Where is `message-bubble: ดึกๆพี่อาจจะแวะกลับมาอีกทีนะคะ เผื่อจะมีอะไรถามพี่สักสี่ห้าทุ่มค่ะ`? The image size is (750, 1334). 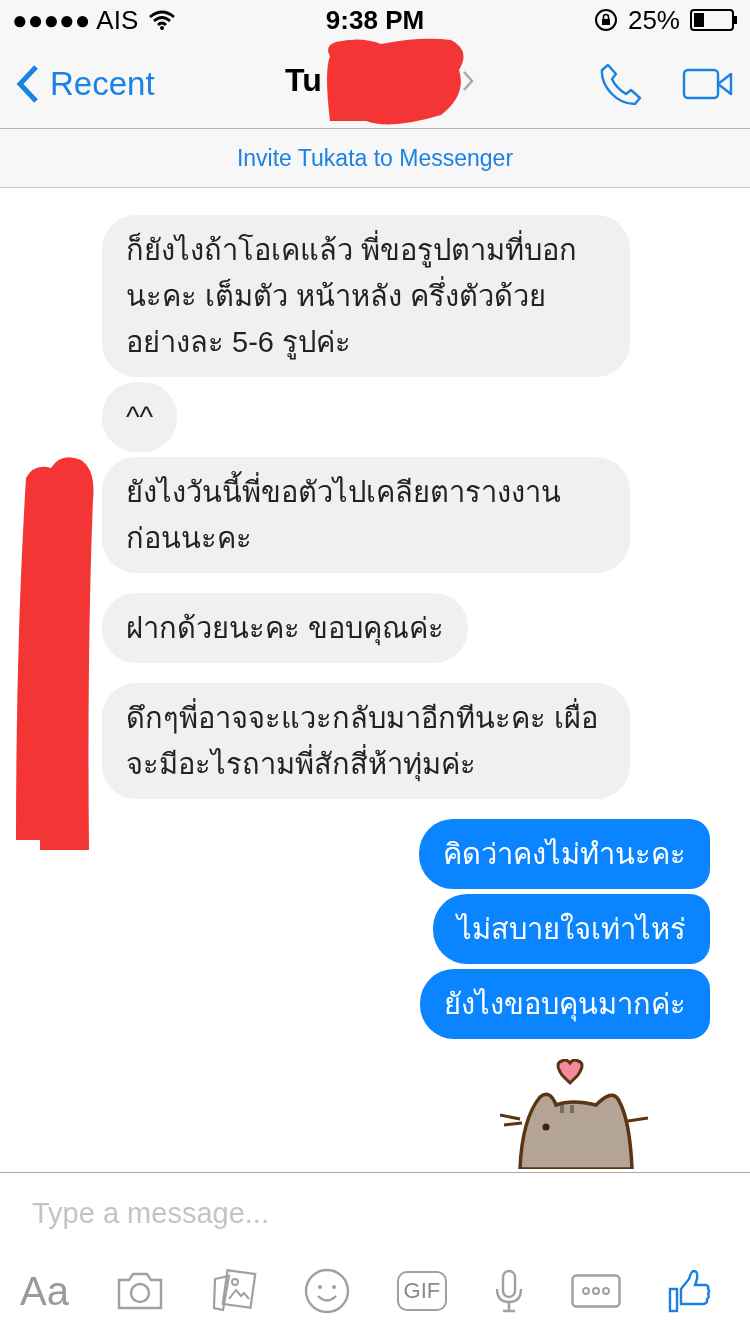
message-bubble: ดึกๆพี่อาจจะแวะกลับมาอีกทีนะคะ เผื่อจะมีอะไรถามพี่สักสี่ห้าทุ่มค่ะ is located at coordinates (366, 741).